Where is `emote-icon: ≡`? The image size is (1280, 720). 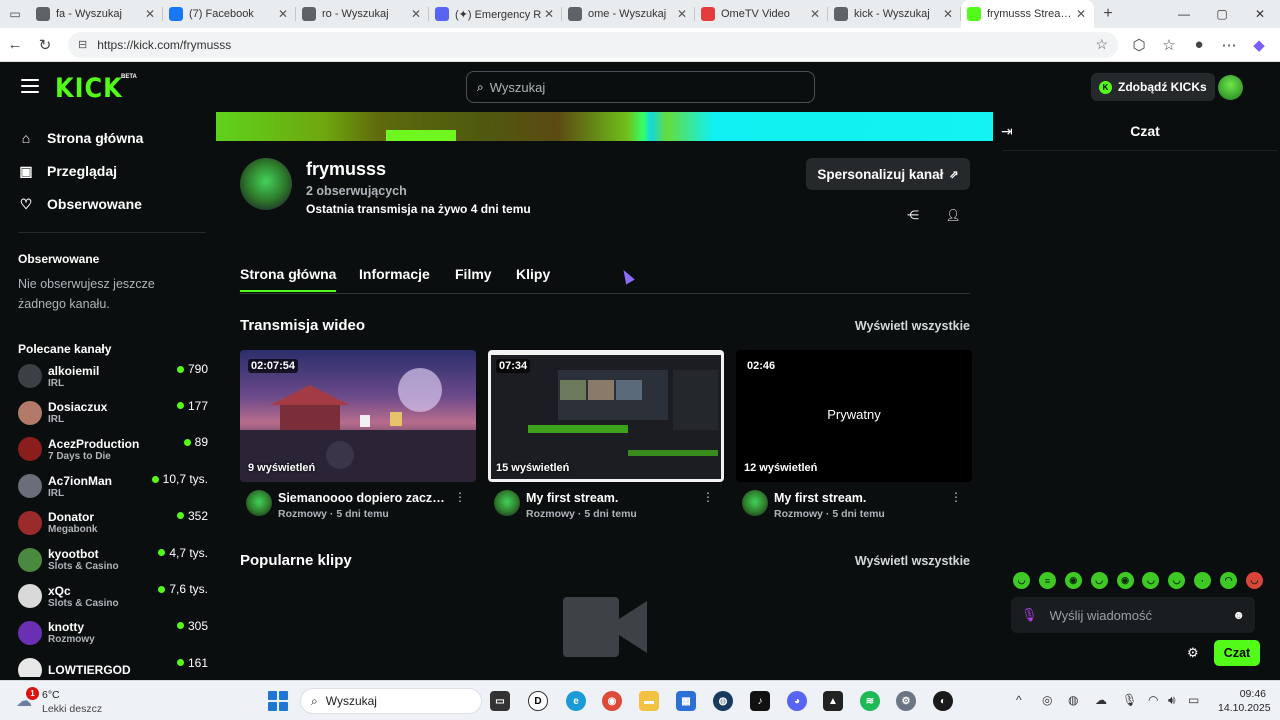 emote-icon: ≡ is located at coordinates (1047, 580).